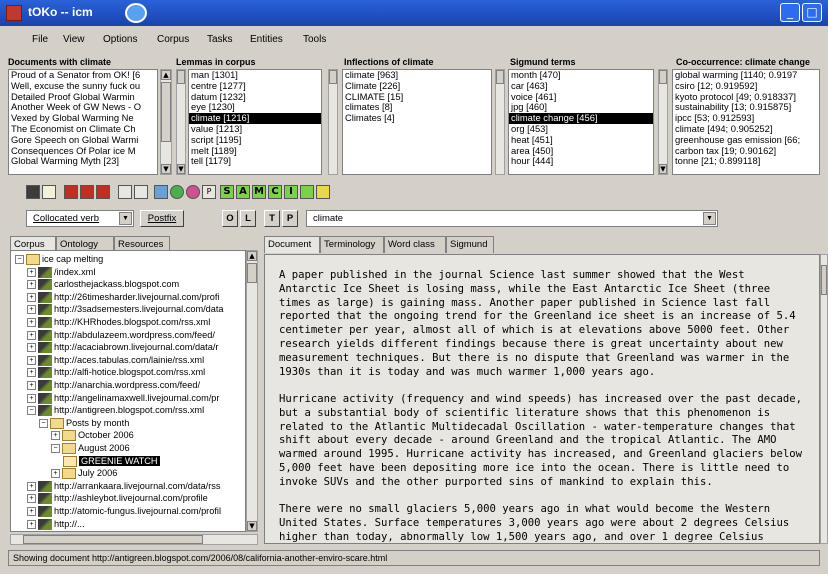 This screenshot has width=828, height=574. Describe the element at coordinates (581, 151) in the screenshot. I see `list-item: area [450]` at that location.